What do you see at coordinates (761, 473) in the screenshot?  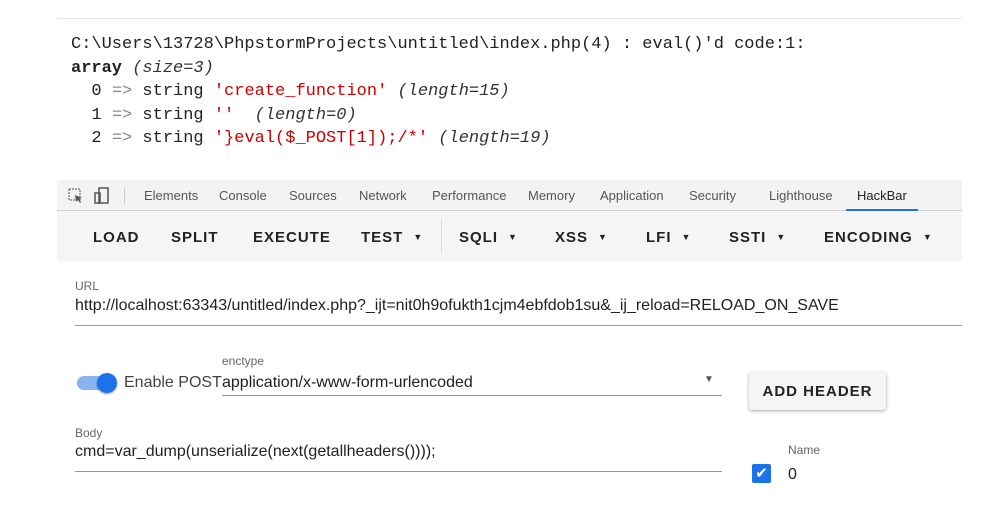 I see `header-checkbox: ✔` at bounding box center [761, 473].